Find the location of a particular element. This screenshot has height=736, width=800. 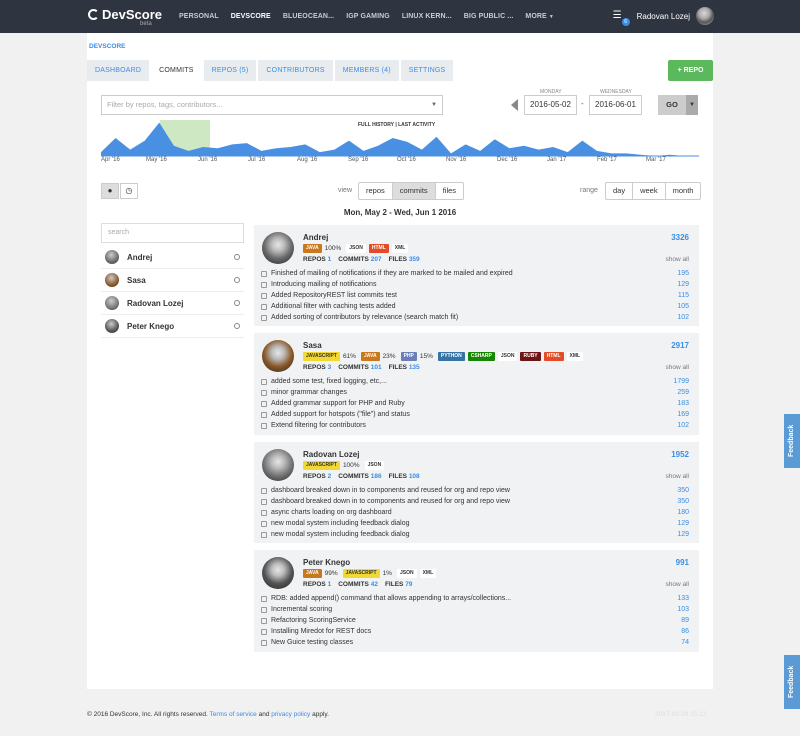

commit-score: 133 is located at coordinates (683, 598).